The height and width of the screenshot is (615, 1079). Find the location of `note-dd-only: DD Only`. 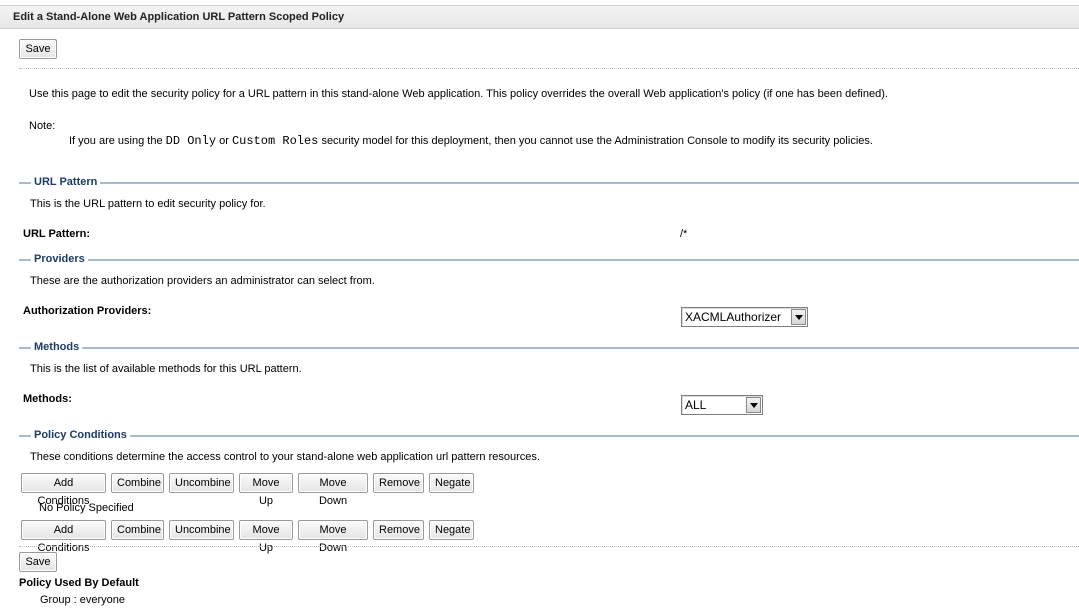

note-dd-only: DD Only is located at coordinates (191, 141).